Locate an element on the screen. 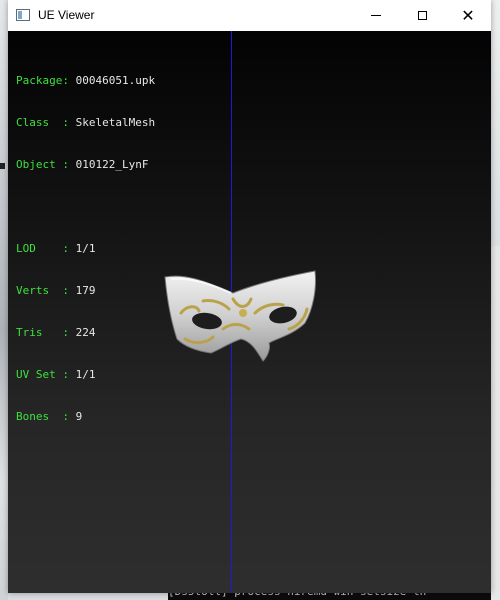 This screenshot has height=600, width=500. class-value: SkeletalMesh is located at coordinates (115, 122).